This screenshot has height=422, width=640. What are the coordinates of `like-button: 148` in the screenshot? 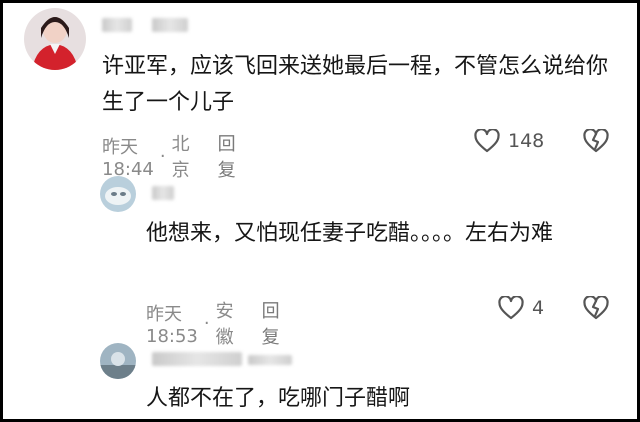 It's located at (509, 141).